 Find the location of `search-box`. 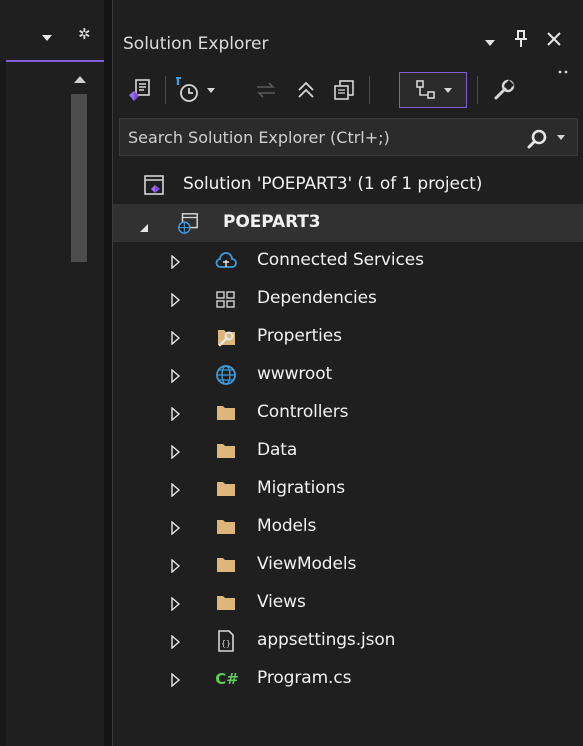

search-box is located at coordinates (348, 137).